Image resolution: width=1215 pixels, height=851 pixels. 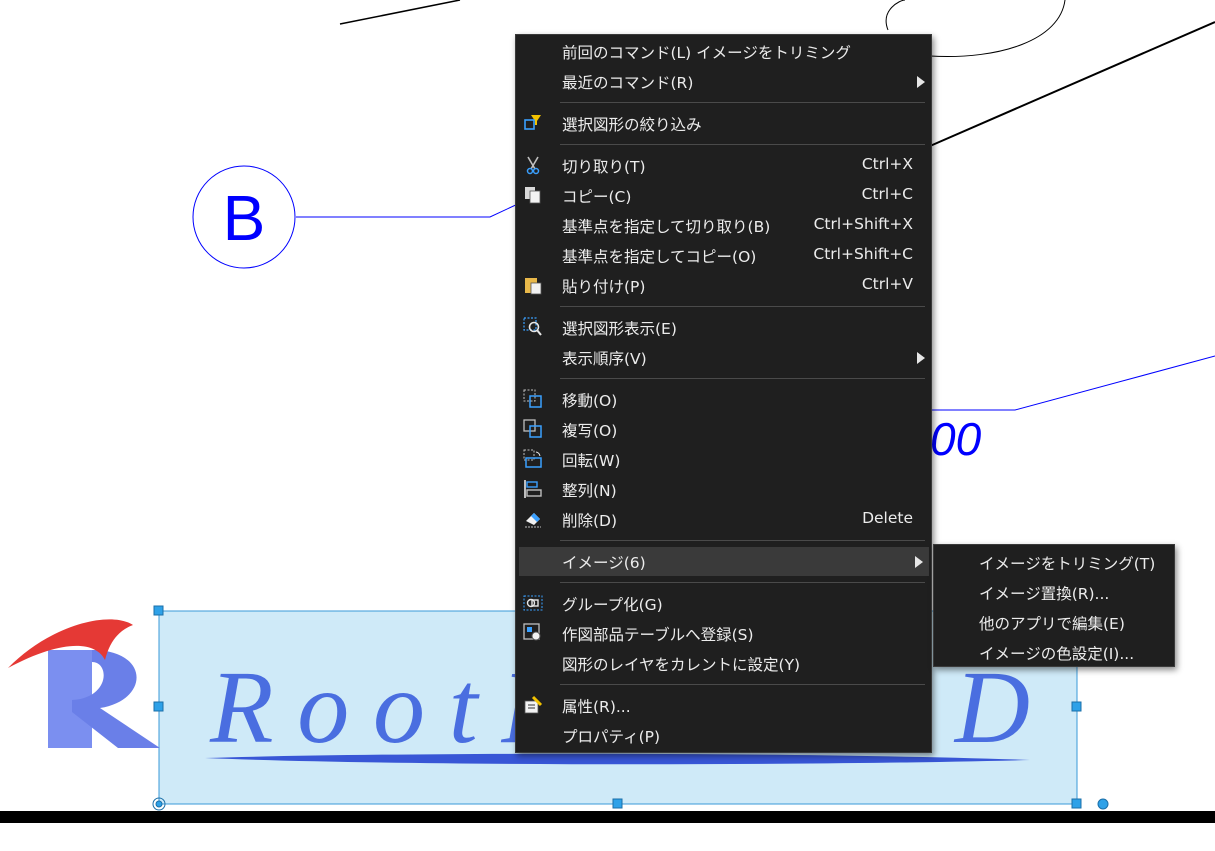 I want to click on grid-bubble-label: B, so click(x=244, y=218).